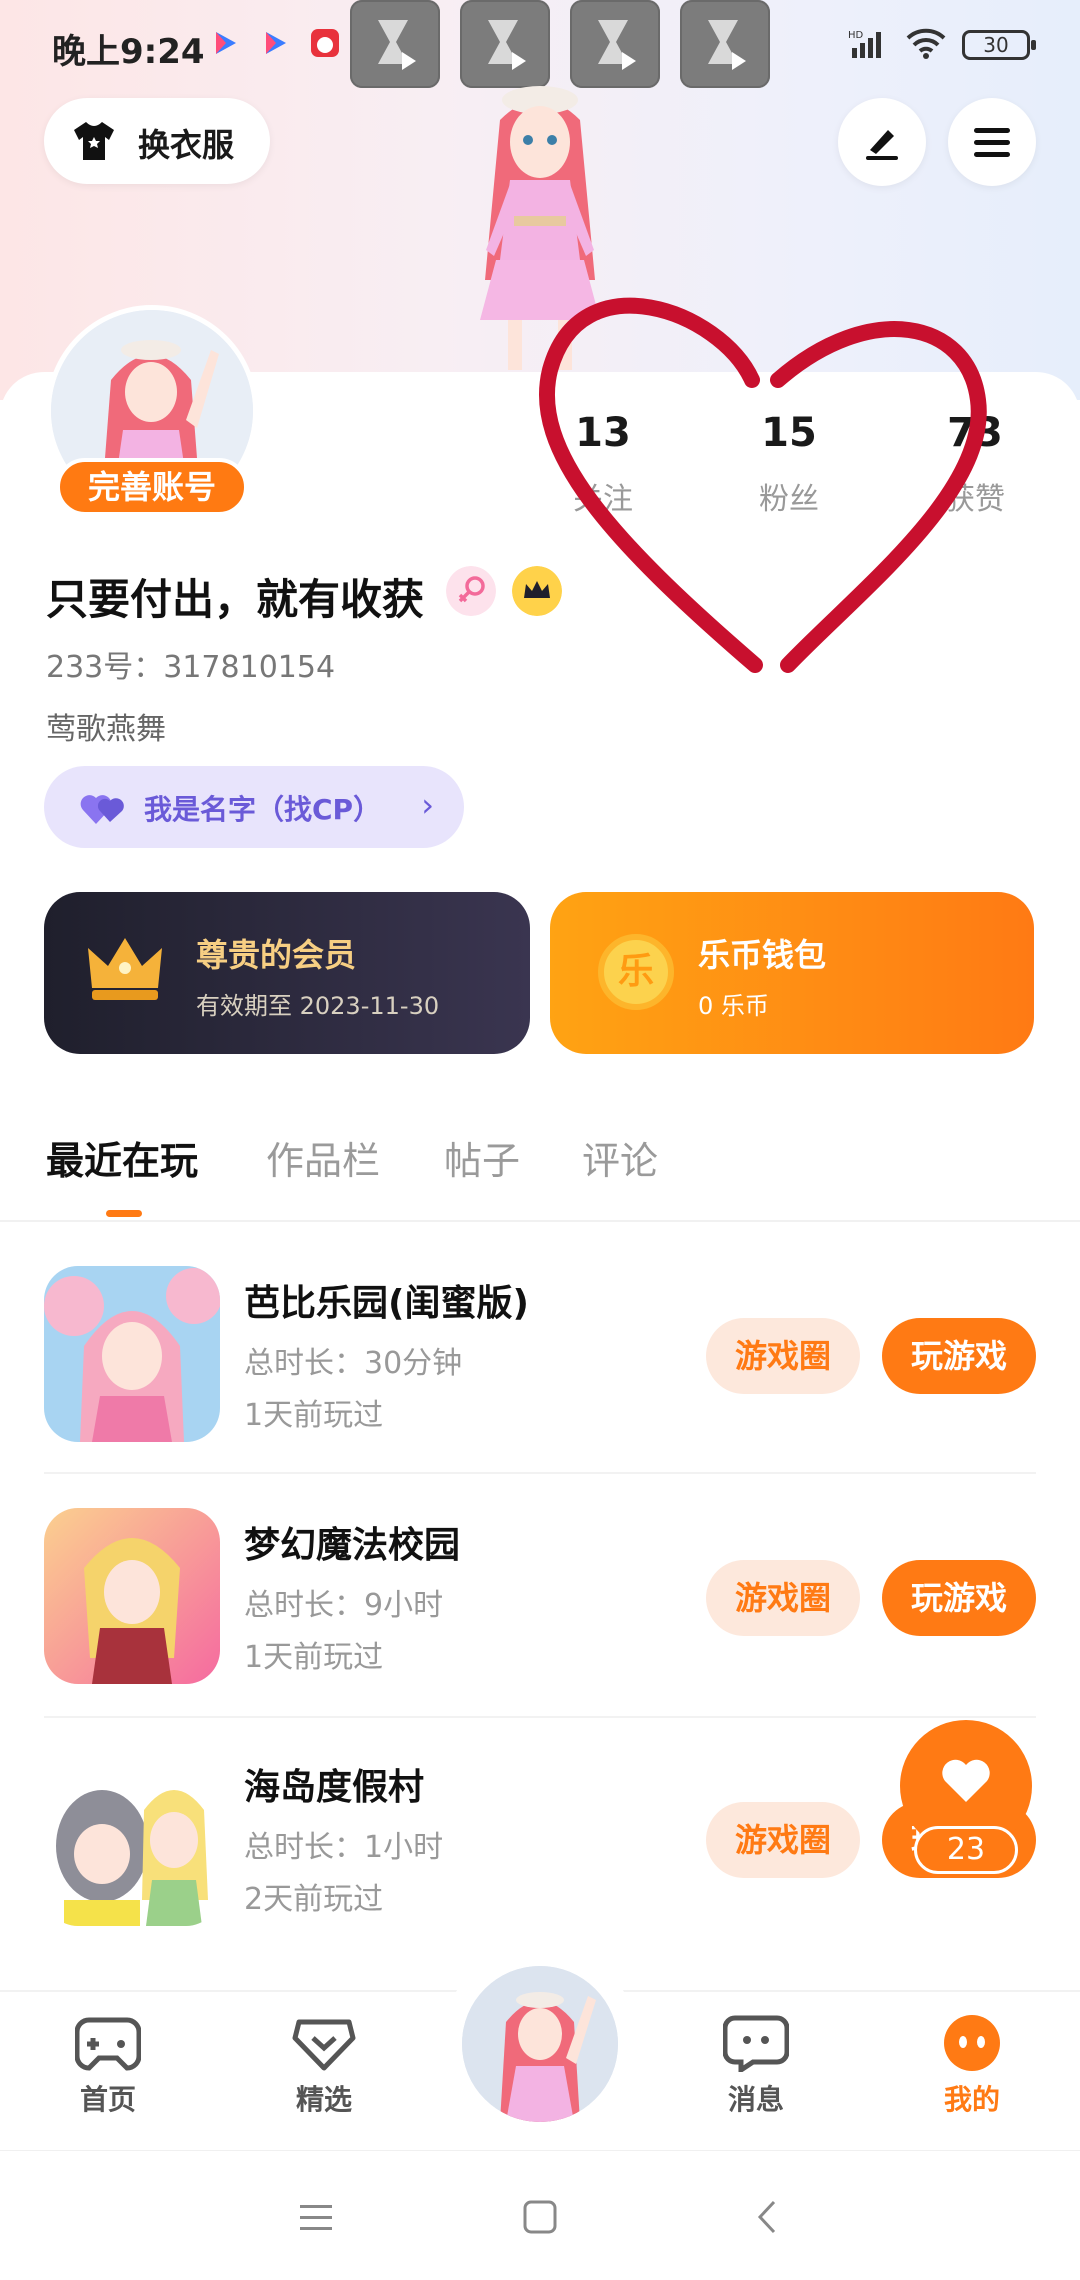 Image resolution: width=1080 pixels, height=2280 pixels. I want to click on gamepad-icon, so click(108, 2044).